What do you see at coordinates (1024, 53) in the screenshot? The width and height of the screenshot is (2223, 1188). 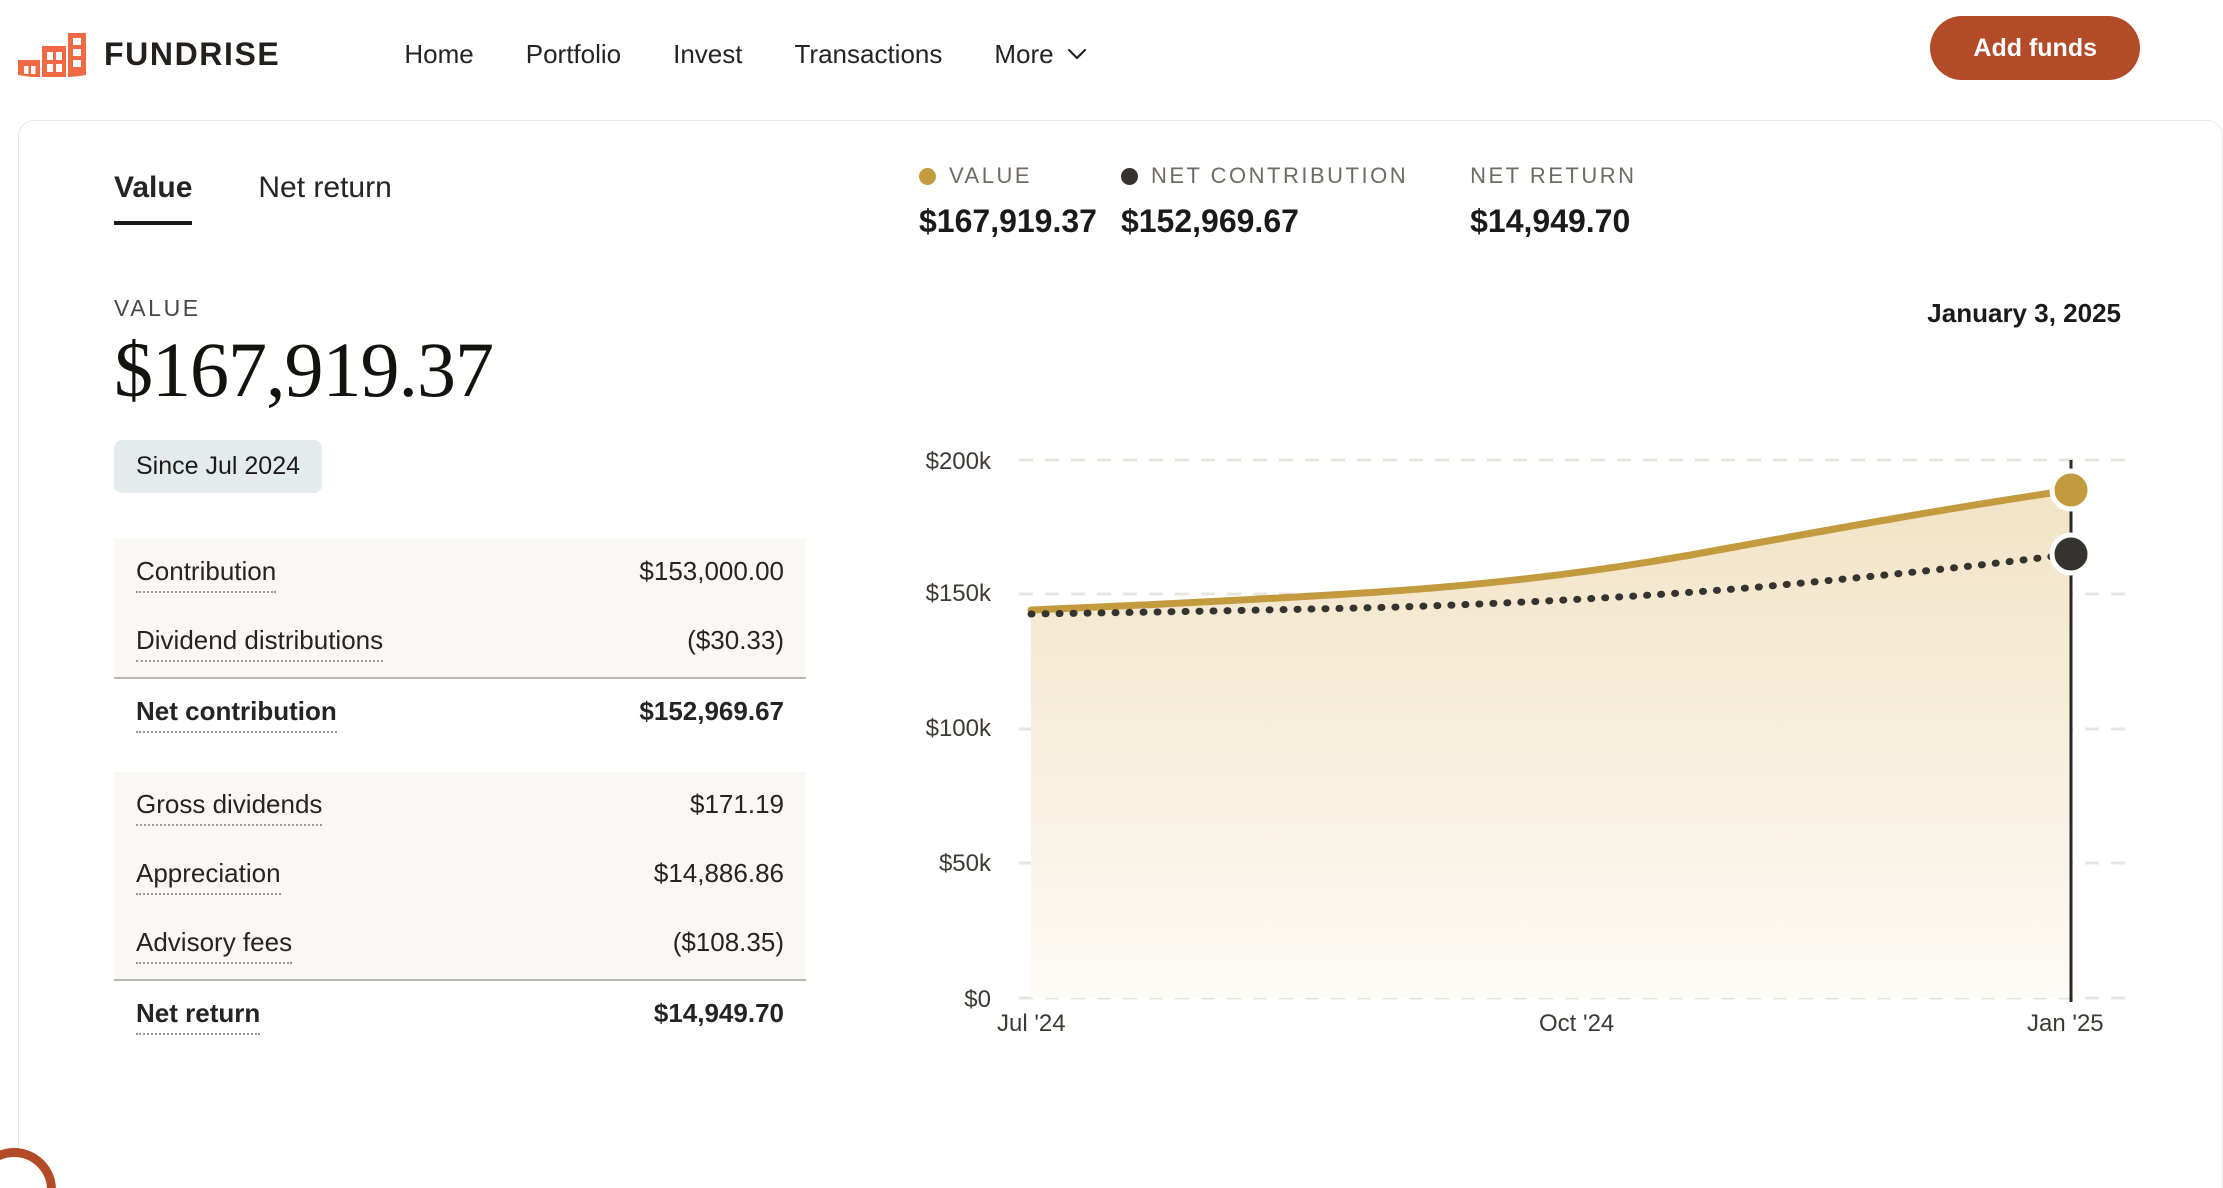 I see `nav-item-more-label: More` at bounding box center [1024, 53].